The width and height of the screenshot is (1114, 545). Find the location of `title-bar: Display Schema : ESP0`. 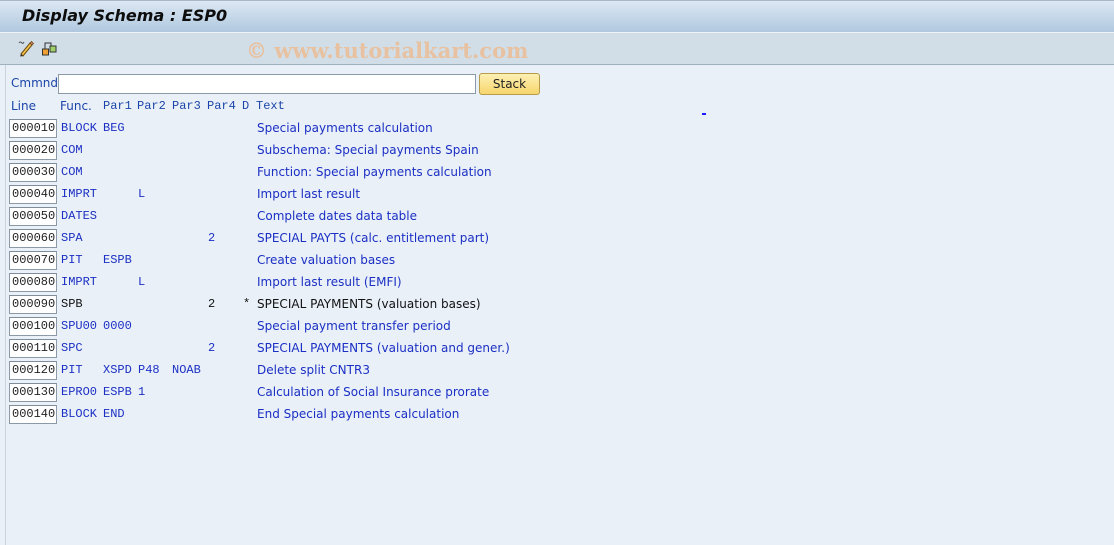

title-bar: Display Schema : ESP0 is located at coordinates (557, 16).